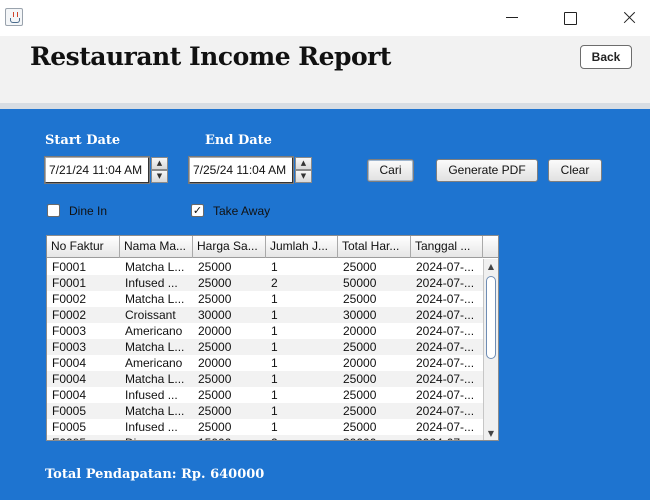 The image size is (650, 500). What do you see at coordinates (360, 283) in the screenshot?
I see `table-cell: 50000` at bounding box center [360, 283].